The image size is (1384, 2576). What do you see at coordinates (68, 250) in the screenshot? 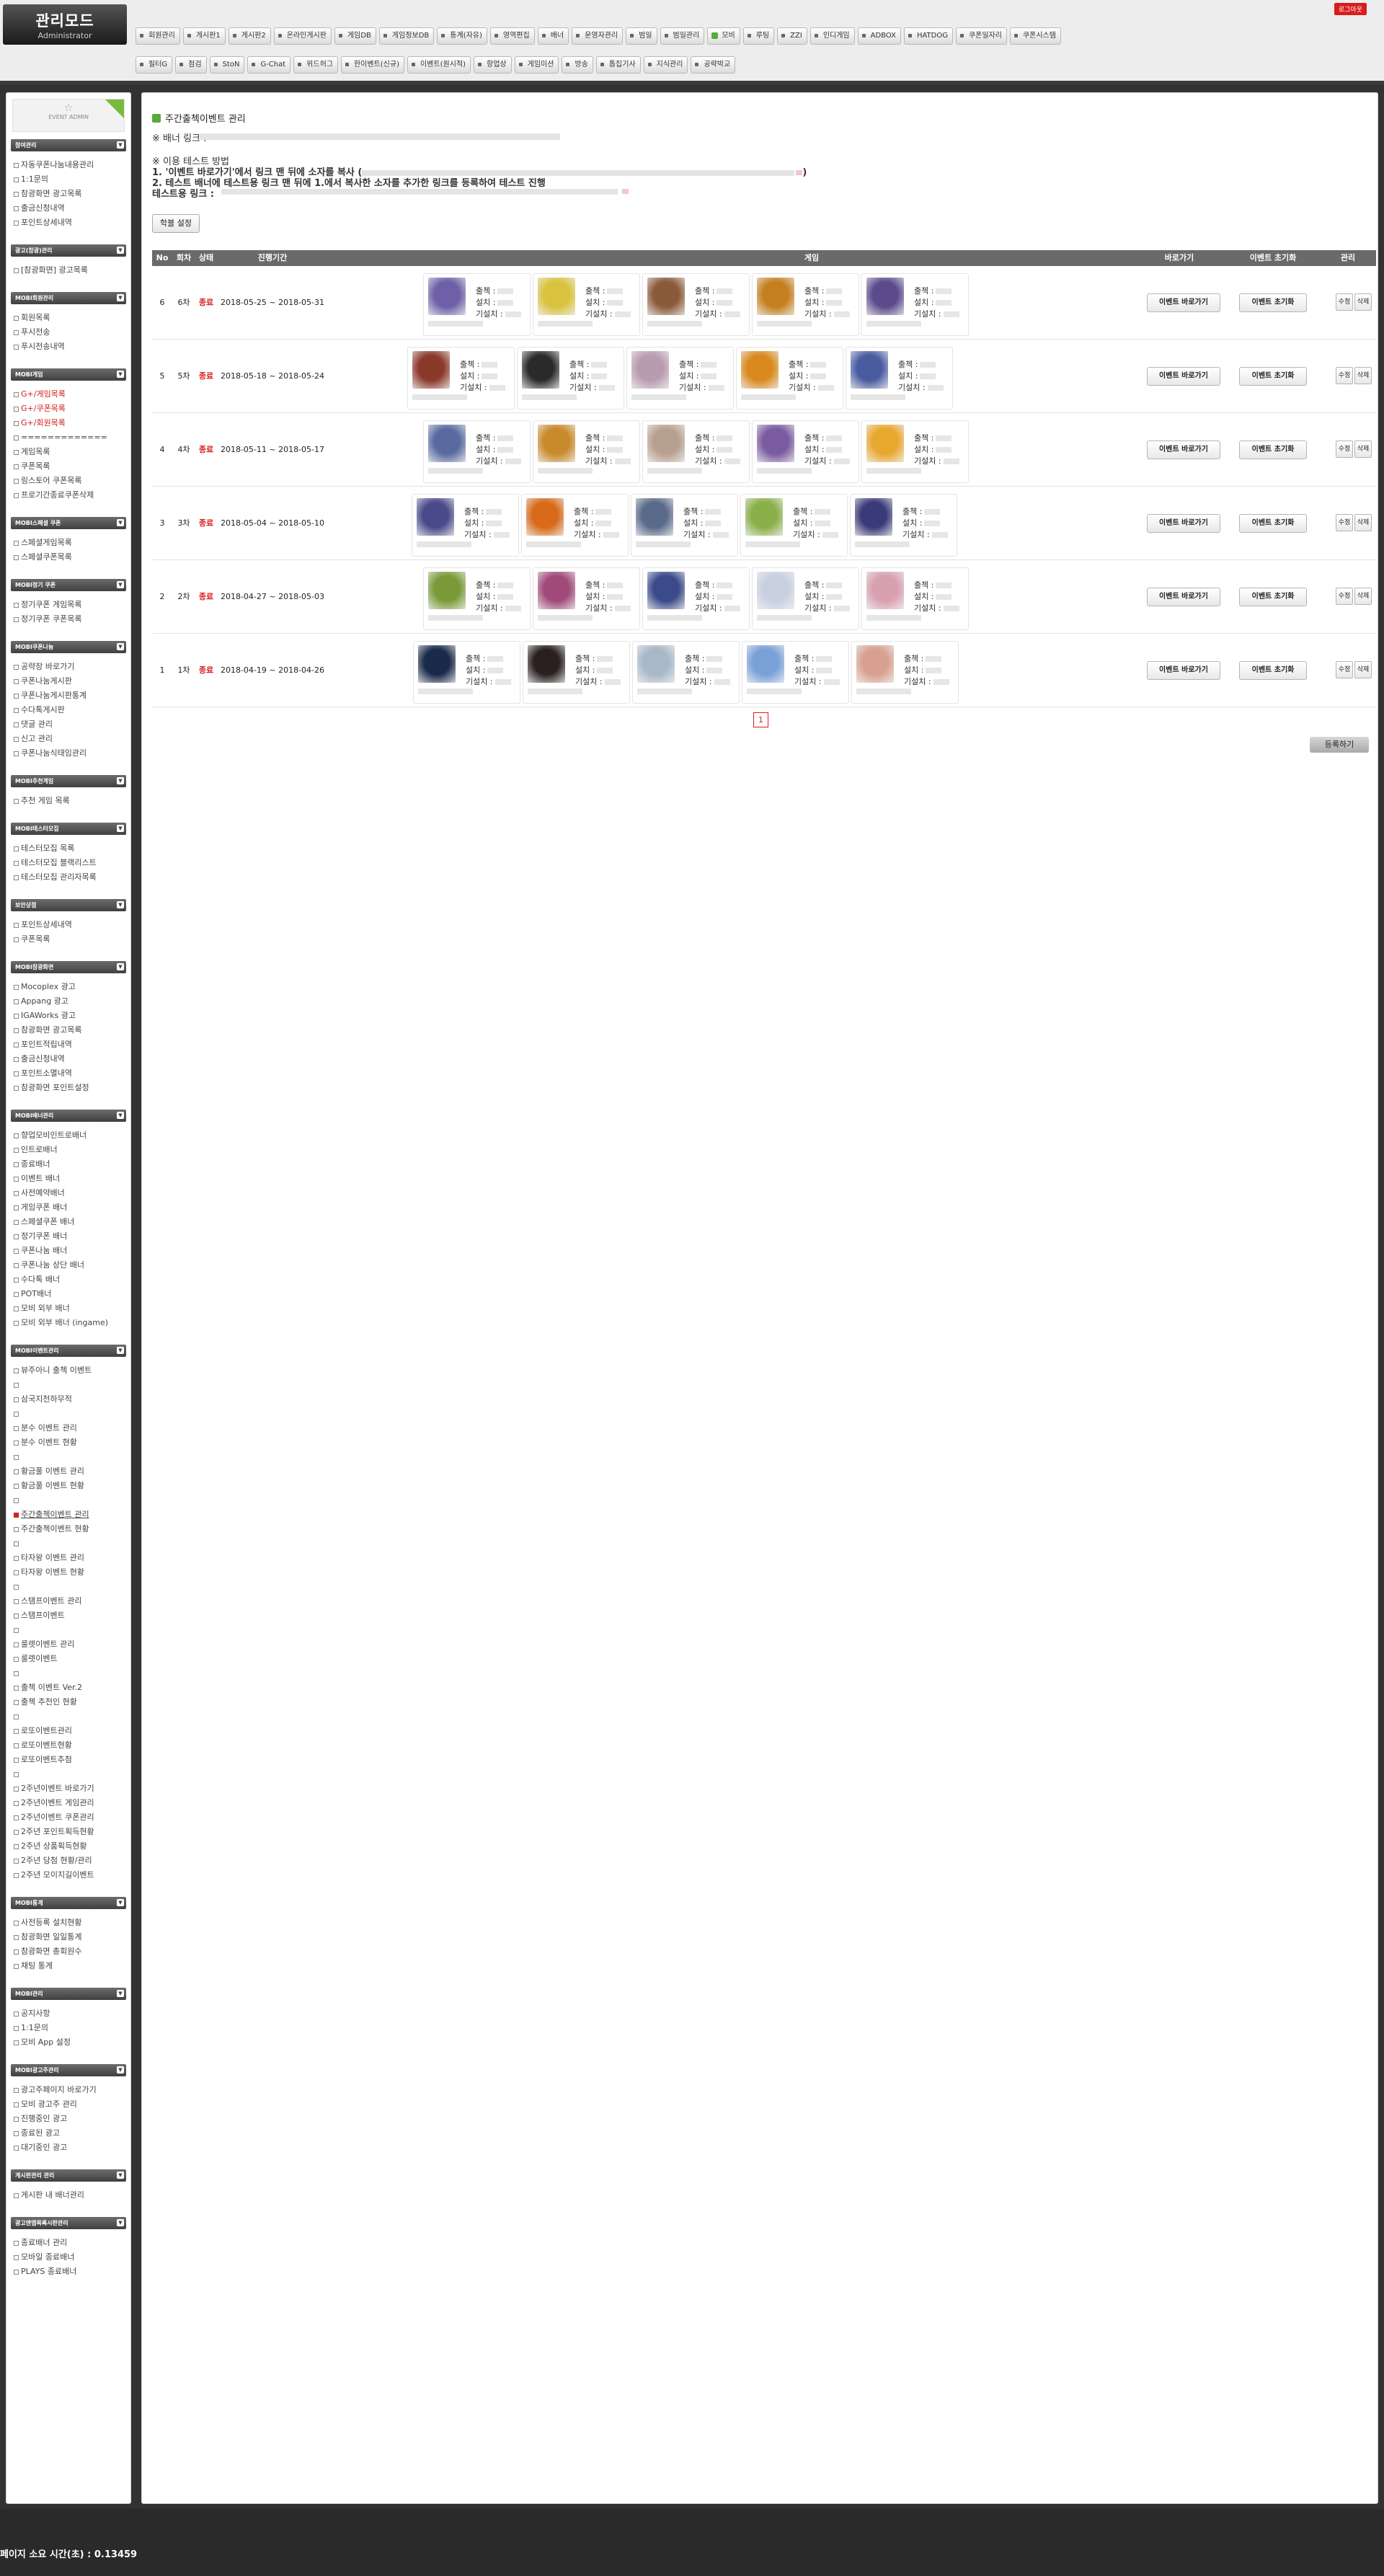
I see `sidebar-section-header: 광고(참광)관리 ▼` at bounding box center [68, 250].